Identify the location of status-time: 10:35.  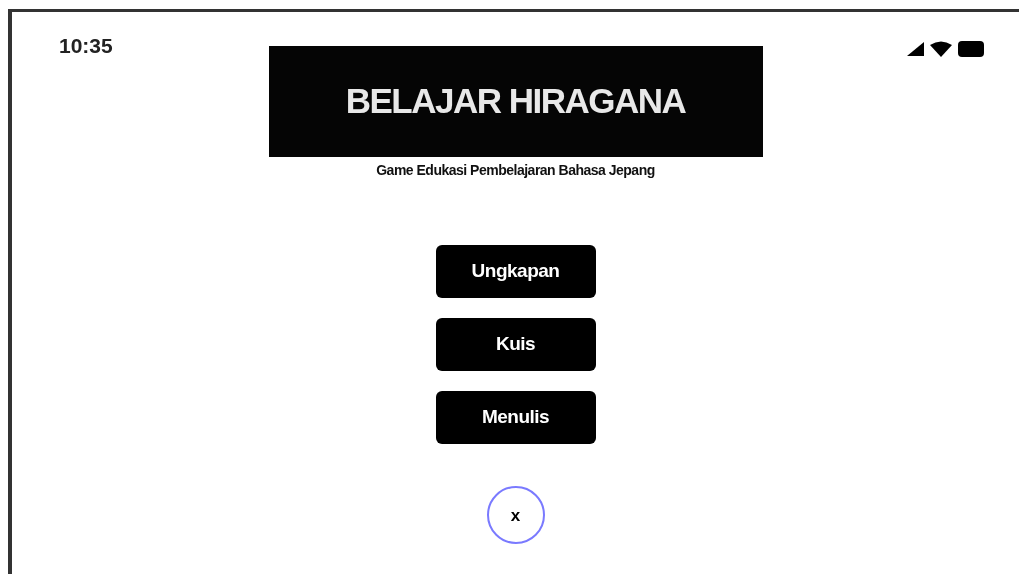
(86, 45).